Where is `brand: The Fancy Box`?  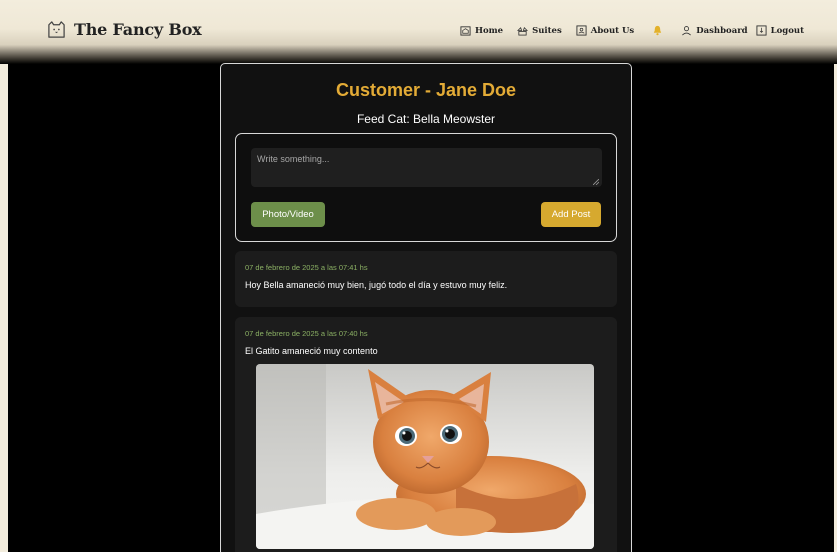
brand: The Fancy Box is located at coordinates (124, 29).